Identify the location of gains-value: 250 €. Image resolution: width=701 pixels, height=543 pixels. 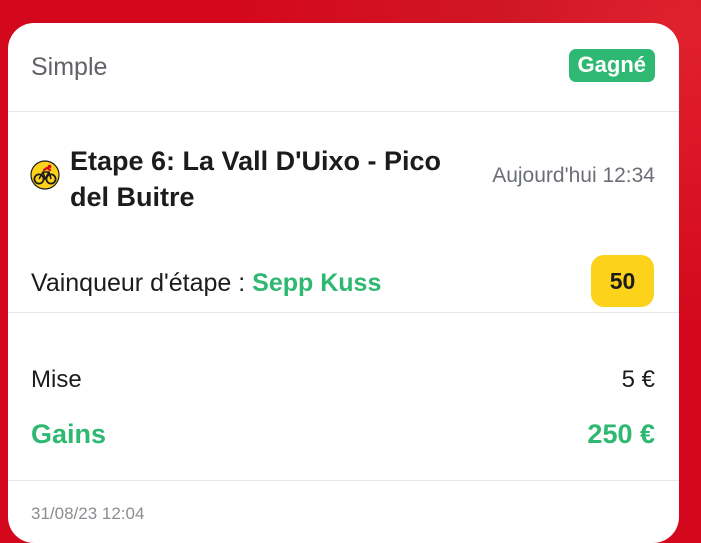
(621, 434).